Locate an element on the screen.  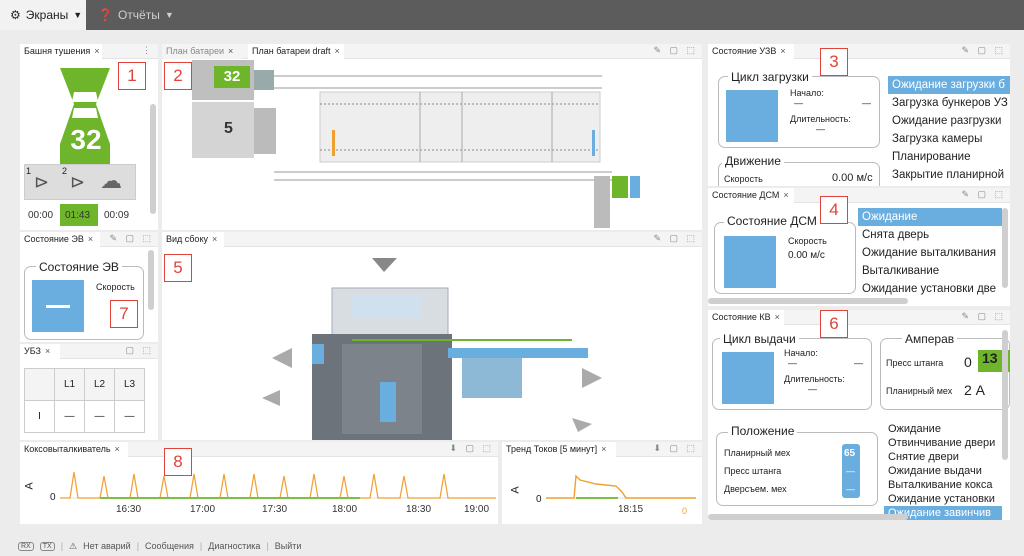
gear-icon: ⚙ is located at coordinates (15, 15).